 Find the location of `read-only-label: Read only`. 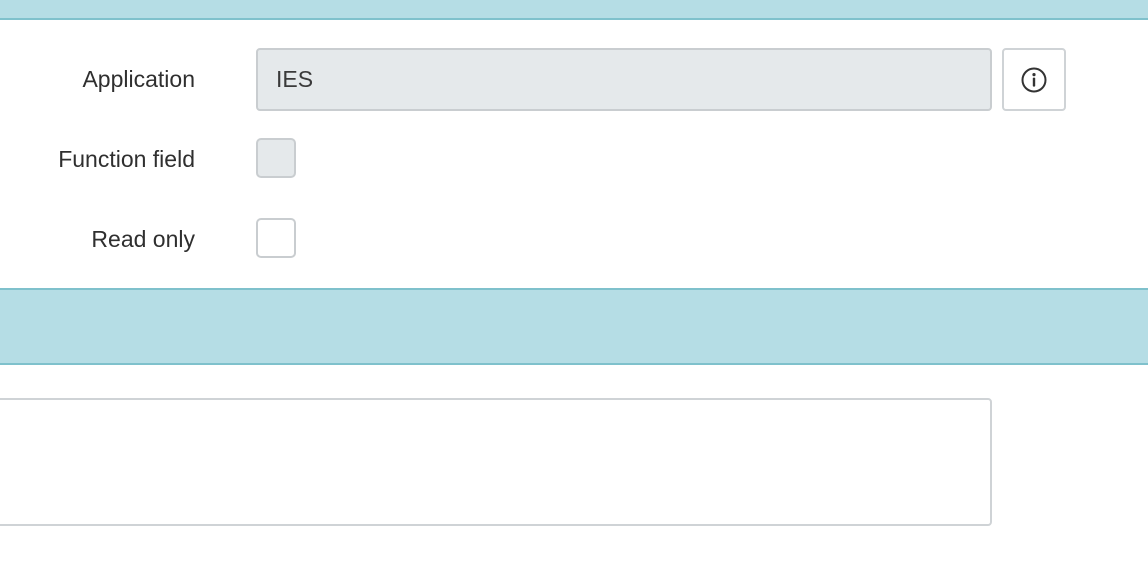

read-only-label: Read only is located at coordinates (143, 239).